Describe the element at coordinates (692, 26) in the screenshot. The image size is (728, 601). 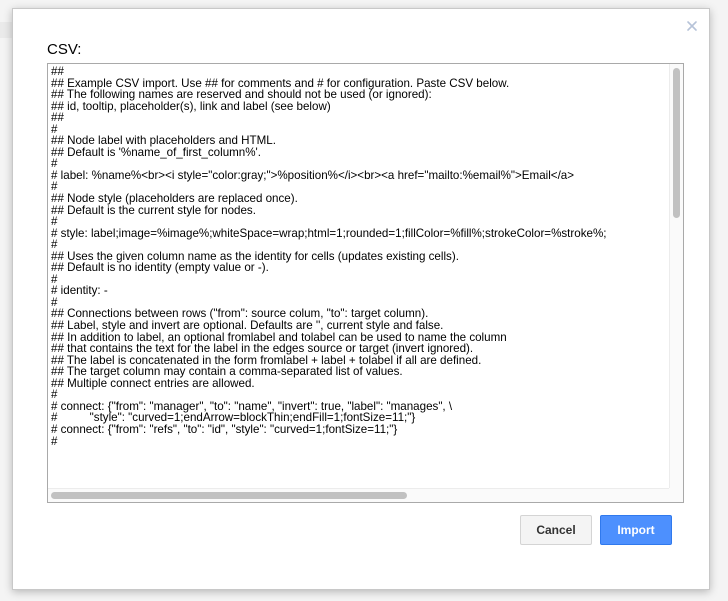
I see `close-icon` at that location.